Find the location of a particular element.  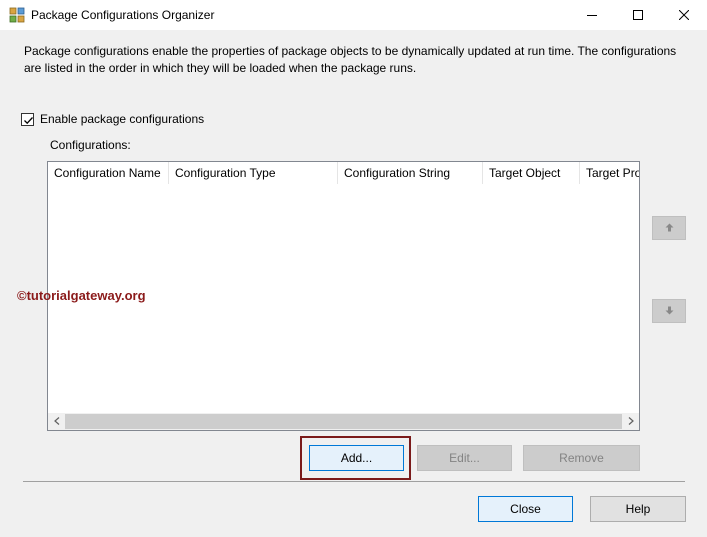

maximize-button is located at coordinates (638, 15).